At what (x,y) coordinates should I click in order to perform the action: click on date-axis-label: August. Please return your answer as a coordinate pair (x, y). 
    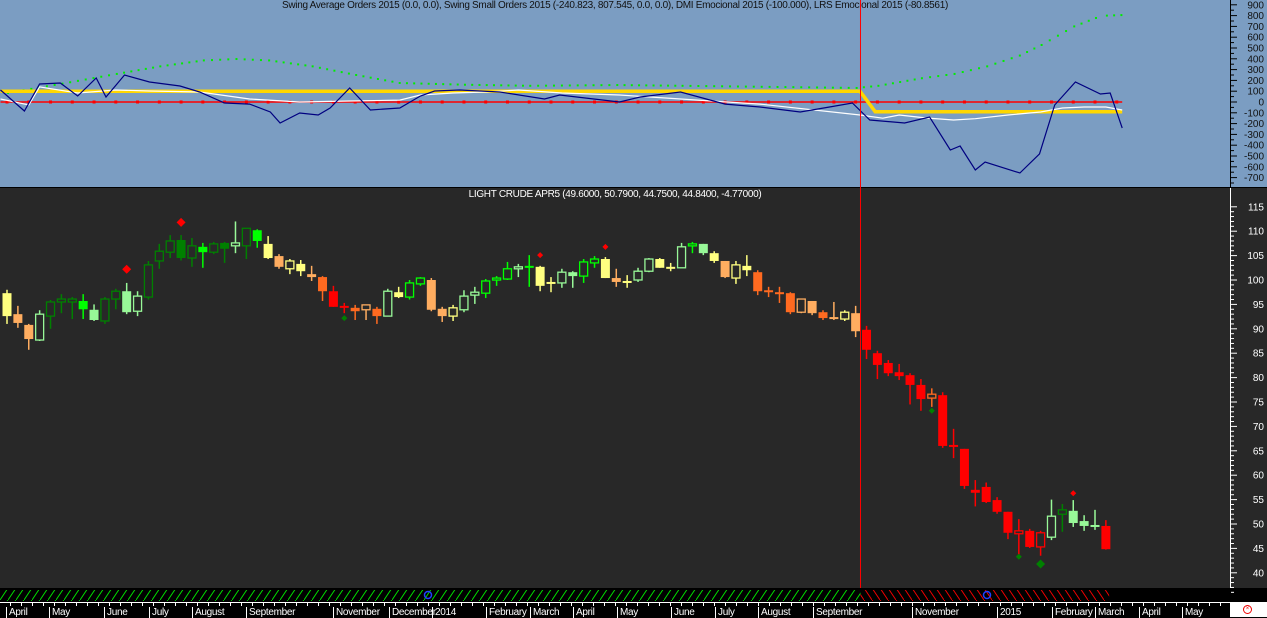
    Looking at the image, I should click on (208, 612).